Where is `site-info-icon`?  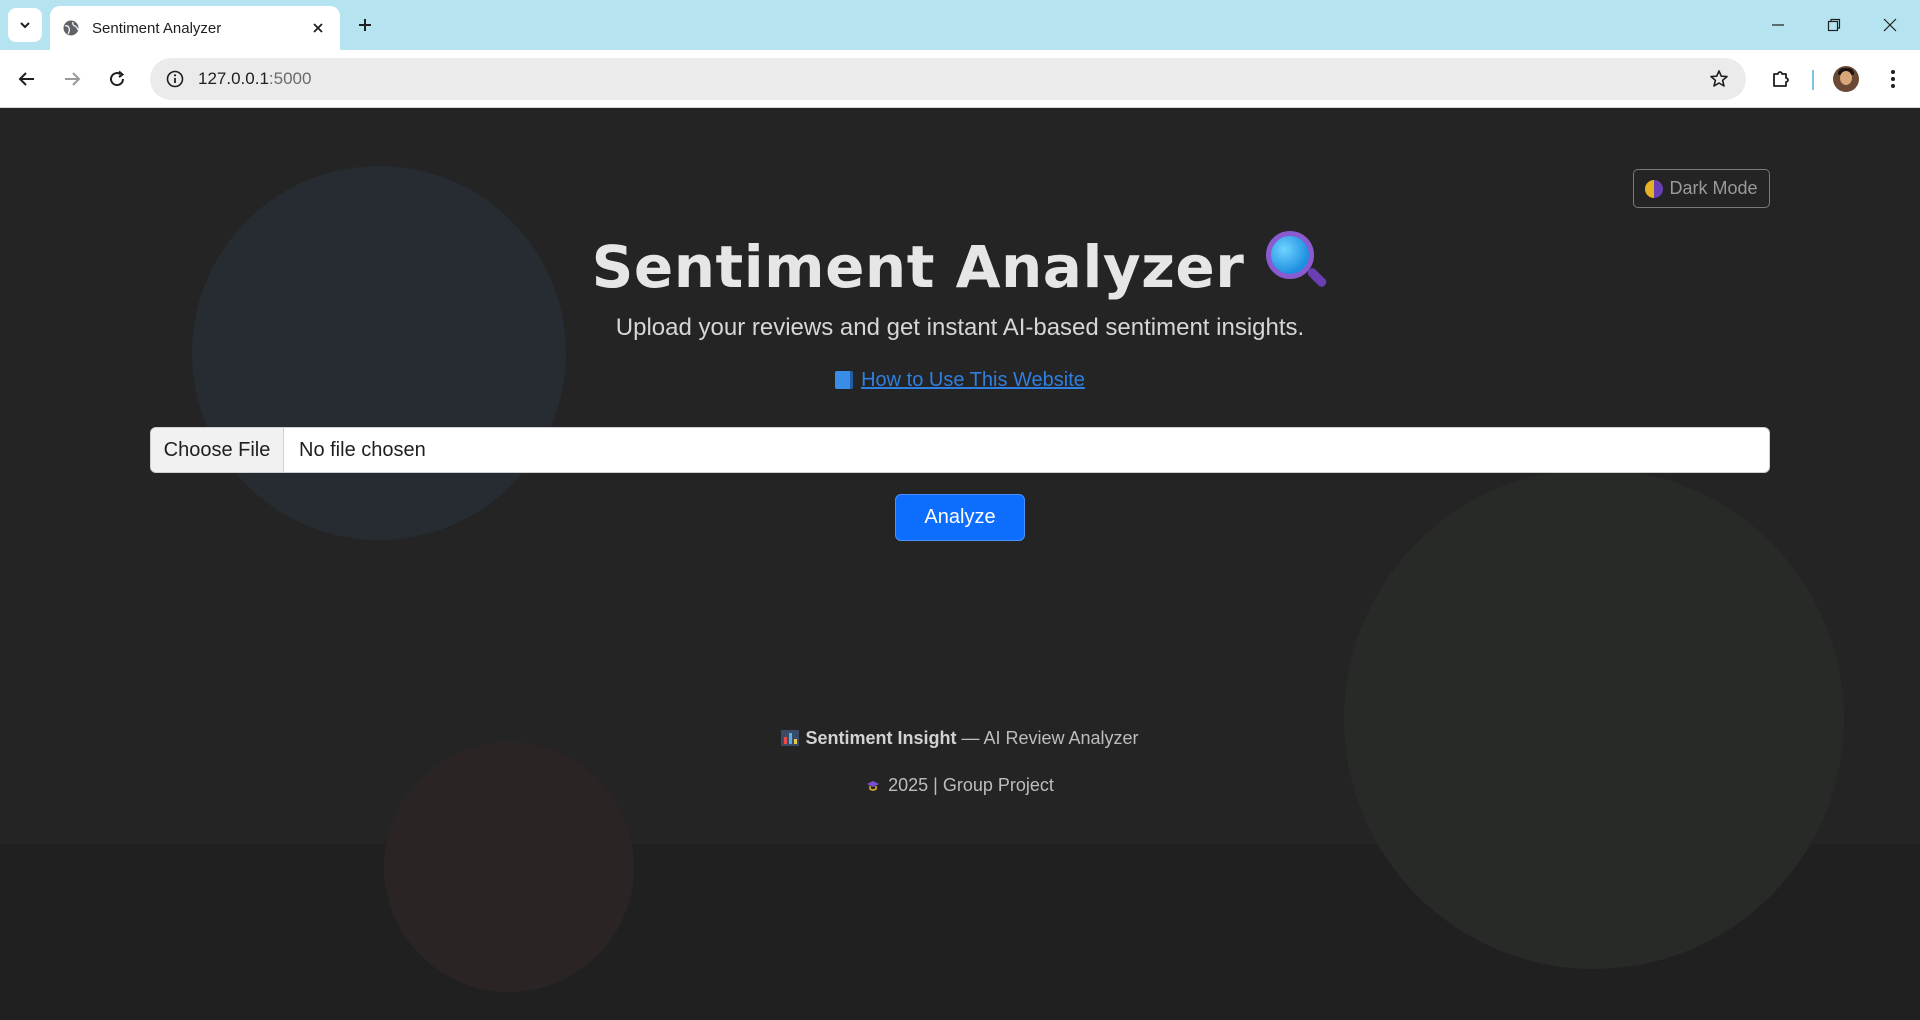 site-info-icon is located at coordinates (175, 79).